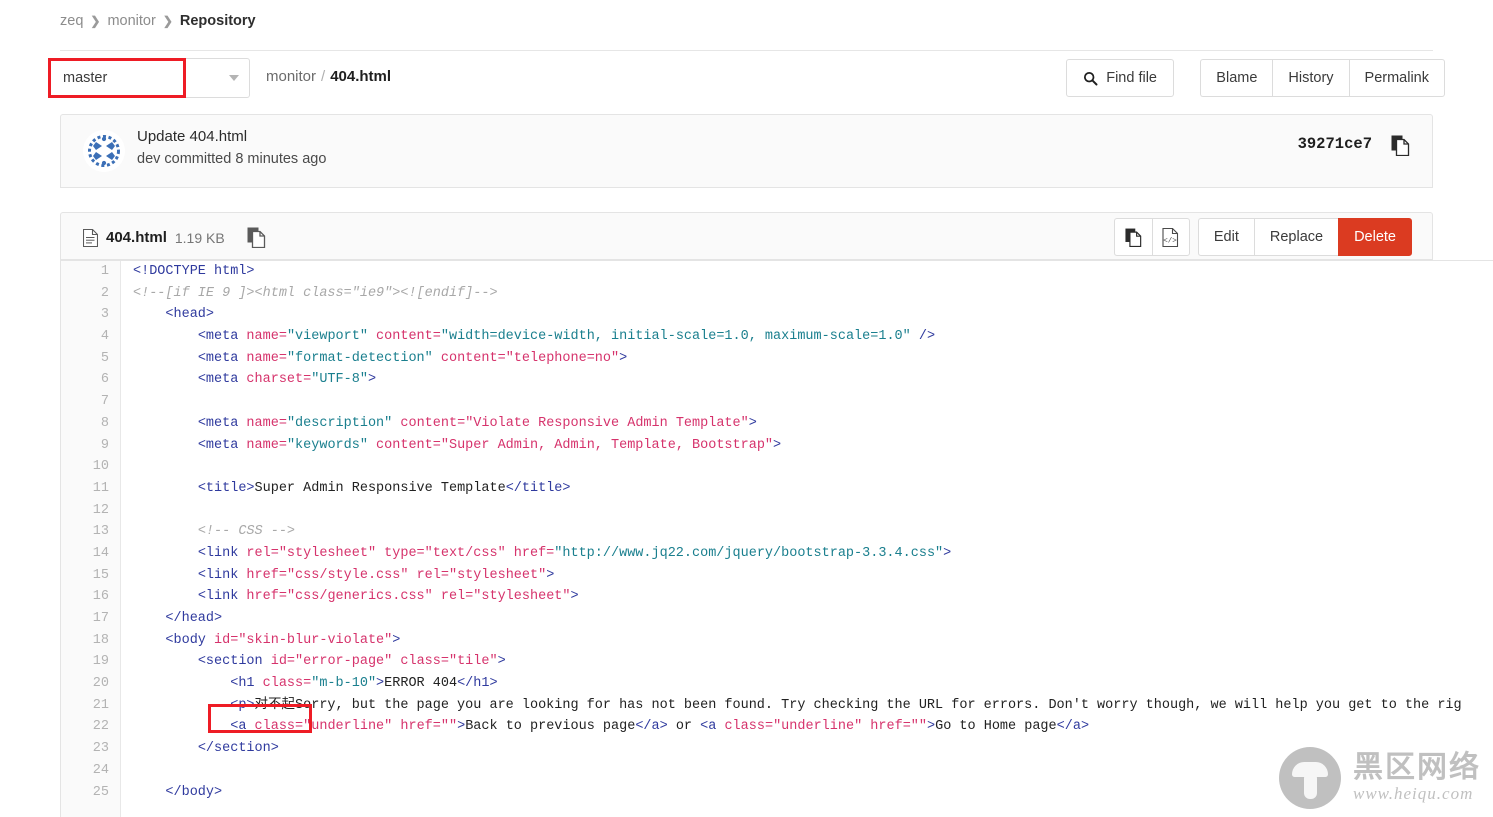 The height and width of the screenshot is (817, 1493). Describe the element at coordinates (174, 237) in the screenshot. I see `file-identity: 404.html 1.19 KB` at that location.